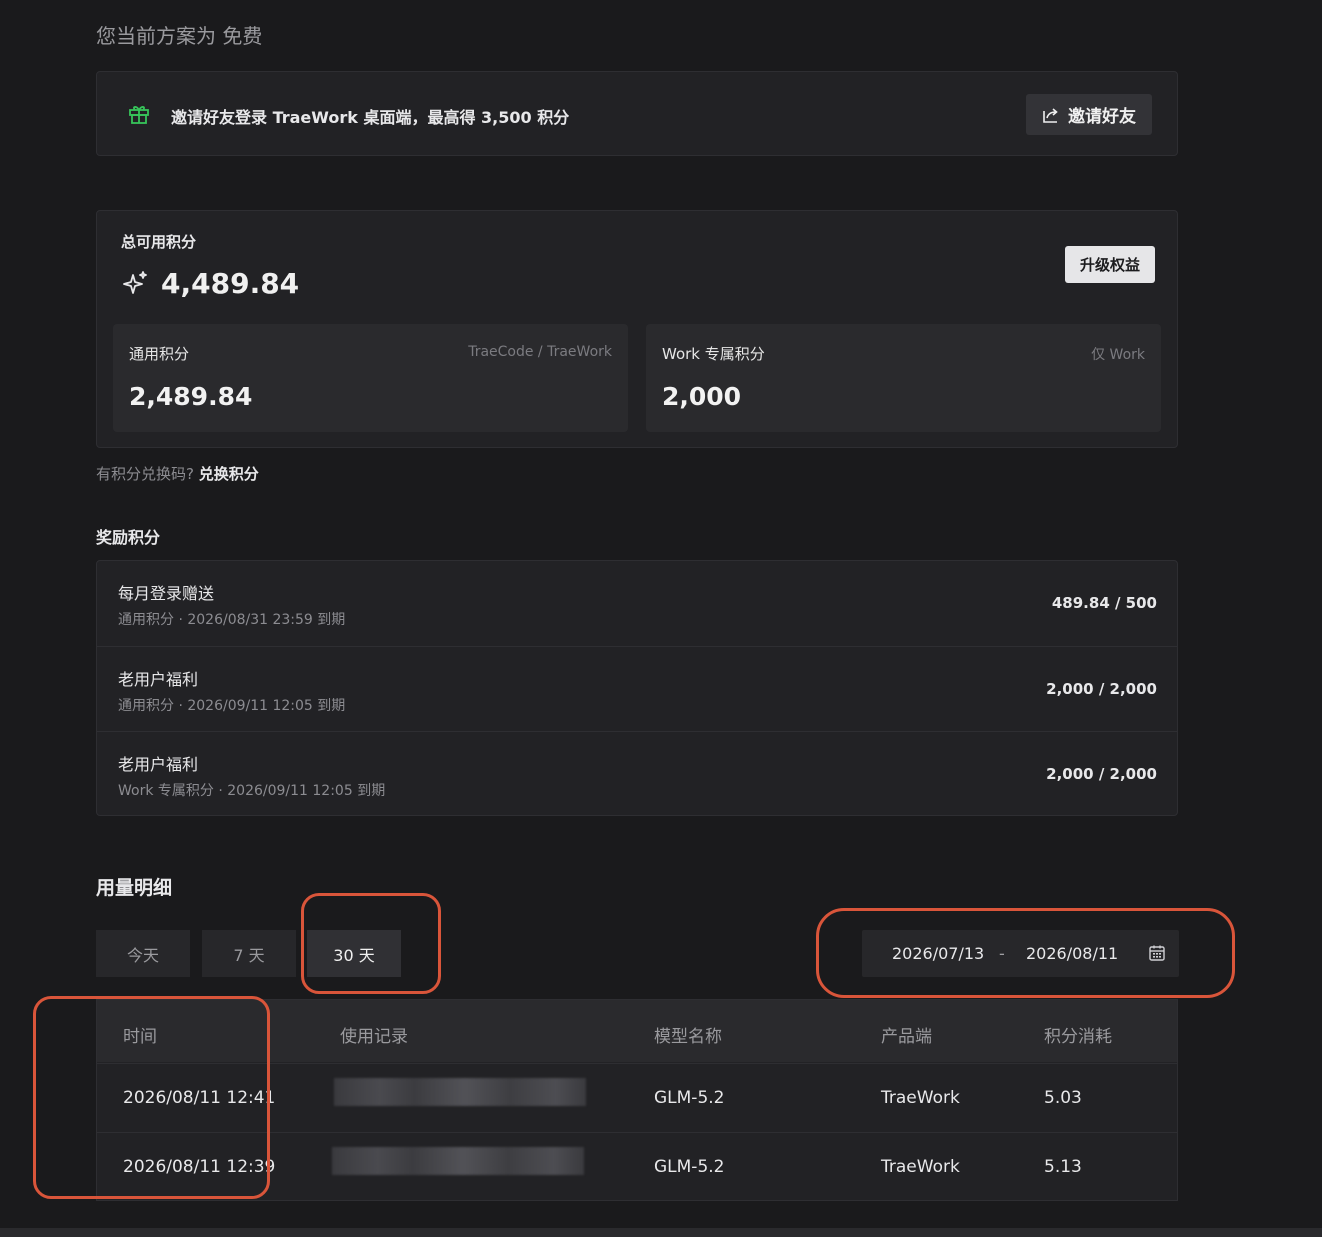  I want to click on annotation-highlight-30-days, so click(371, 943).